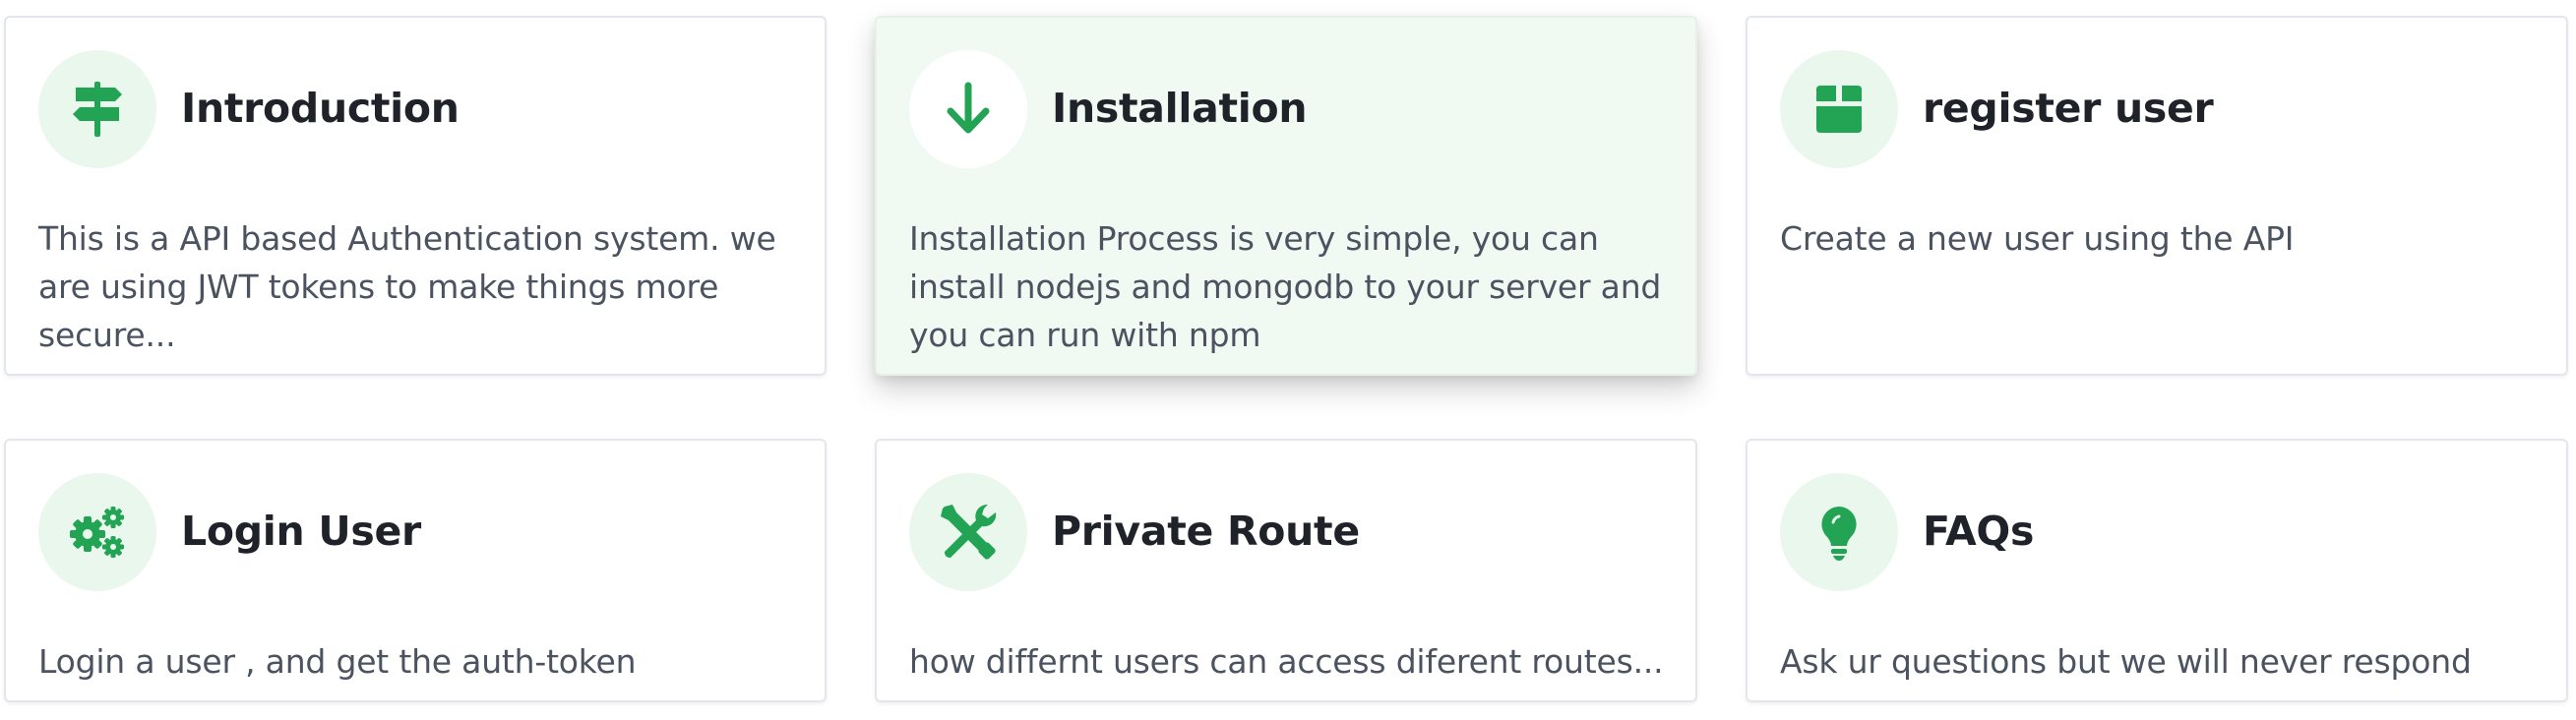 The width and height of the screenshot is (2576, 720). I want to click on arrow-down-icon, so click(968, 108).